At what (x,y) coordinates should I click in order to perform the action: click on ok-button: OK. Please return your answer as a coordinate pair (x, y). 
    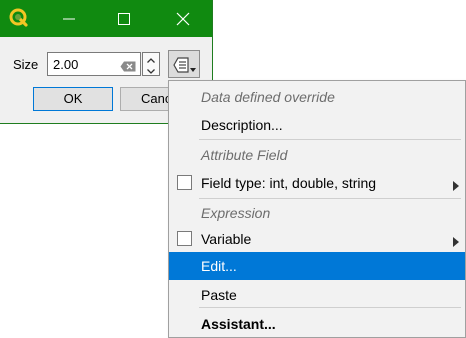
    Looking at the image, I should click on (73, 99).